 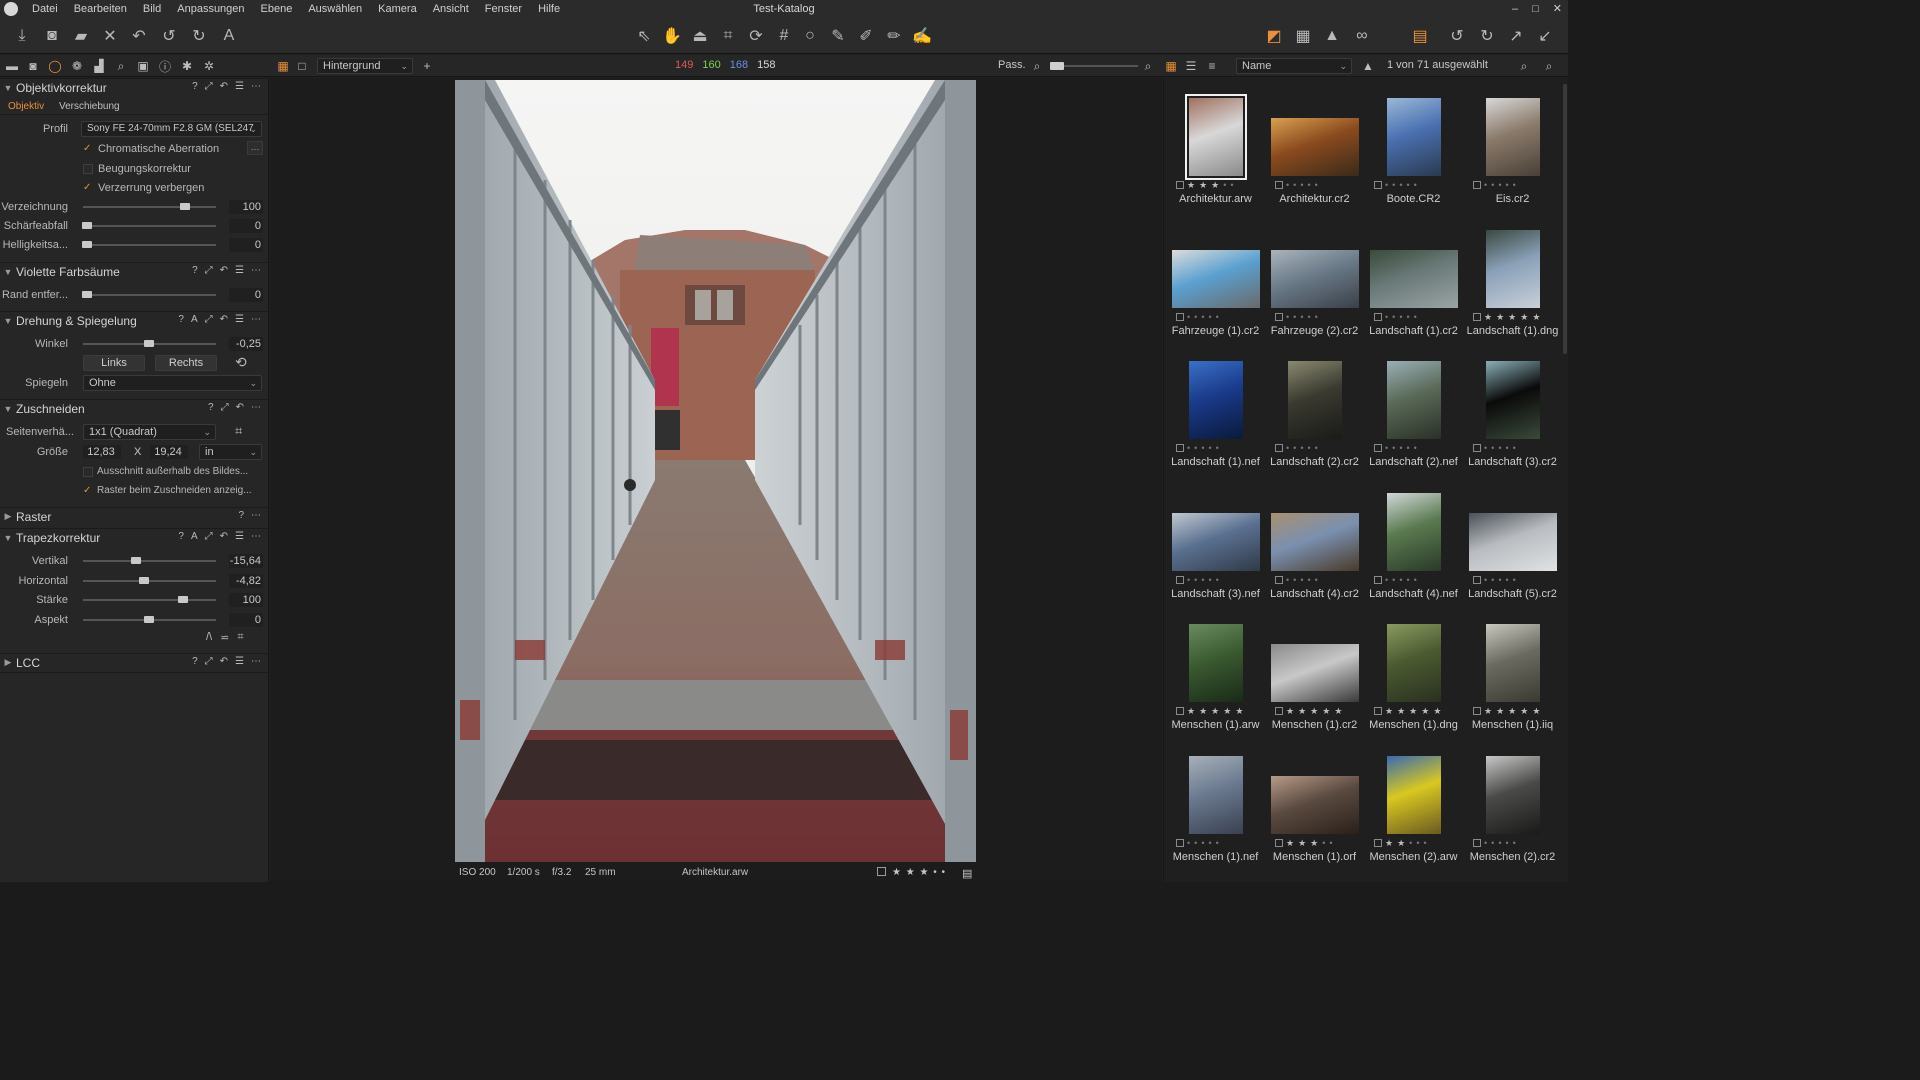 I want to click on menu-datei: Datei, so click(x=45, y=9).